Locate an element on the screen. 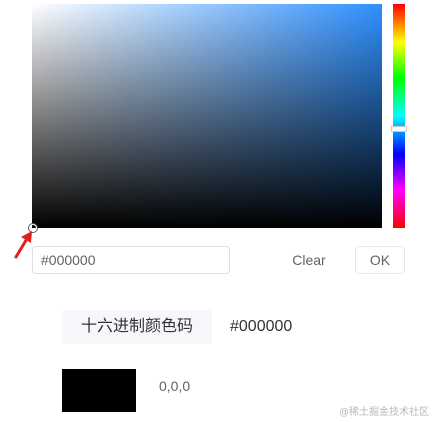 The height and width of the screenshot is (422, 437). hue-slider is located at coordinates (399, 116).